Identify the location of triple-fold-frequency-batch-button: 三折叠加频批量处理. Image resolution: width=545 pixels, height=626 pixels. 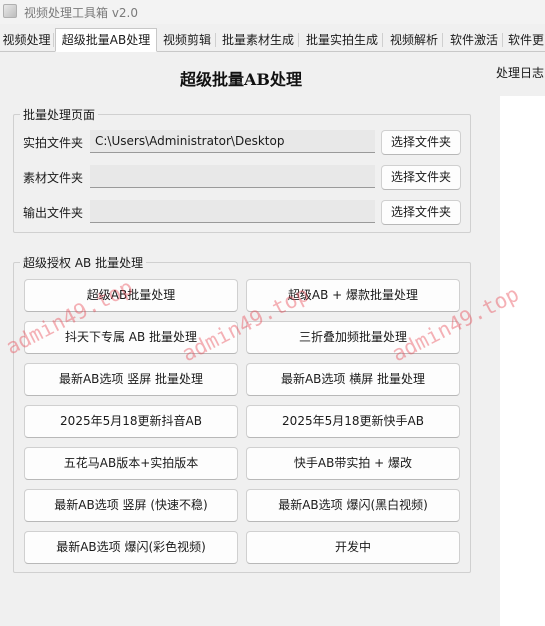
(353, 337).